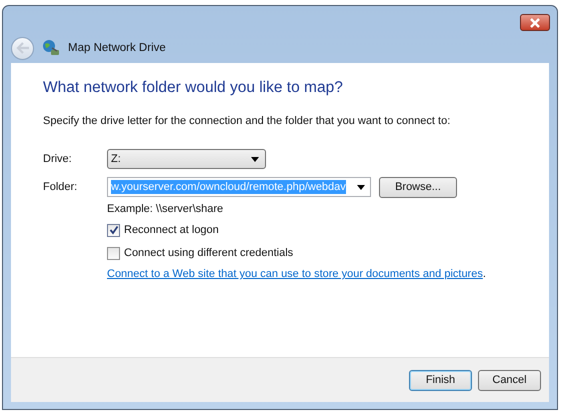 The width and height of the screenshot is (568, 417). Describe the element at coordinates (165, 209) in the screenshot. I see `example-text: Example: \\server\share` at that location.